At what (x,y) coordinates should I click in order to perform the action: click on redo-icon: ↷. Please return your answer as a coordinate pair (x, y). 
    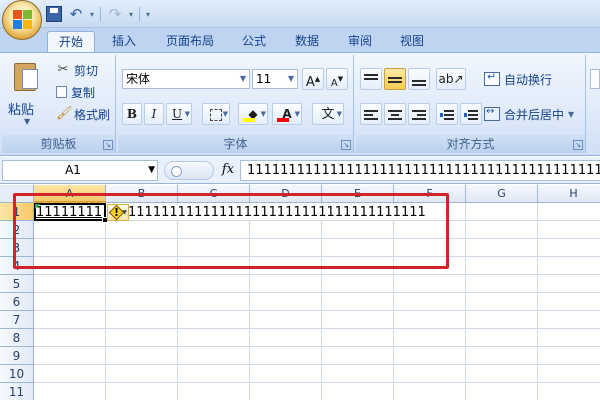
    Looking at the image, I should click on (115, 14).